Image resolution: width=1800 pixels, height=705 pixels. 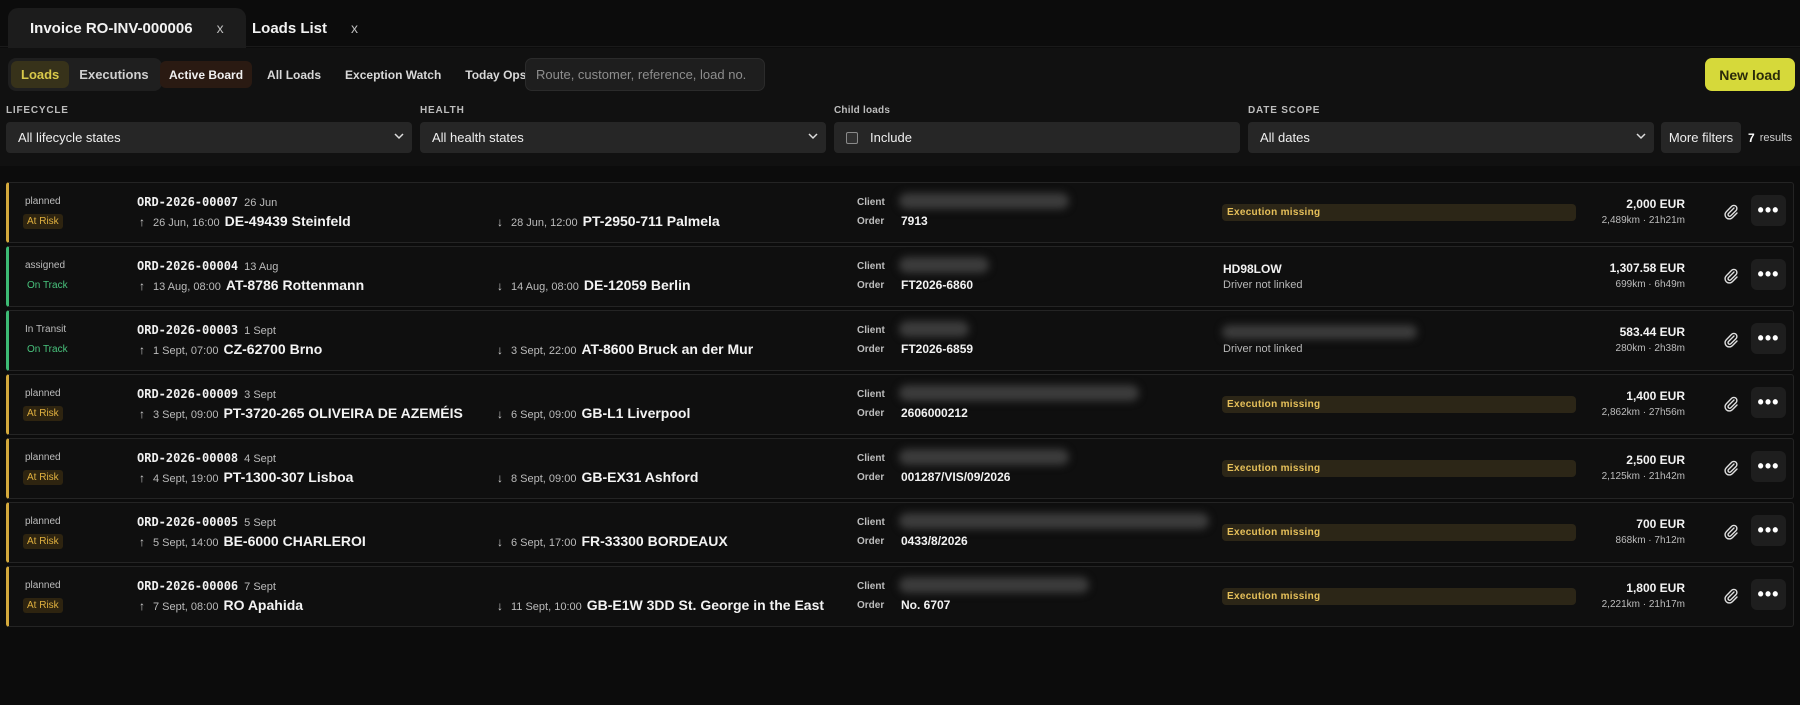 What do you see at coordinates (544, 223) in the screenshot?
I see `delivery-time: 28 Jun, 12:00` at bounding box center [544, 223].